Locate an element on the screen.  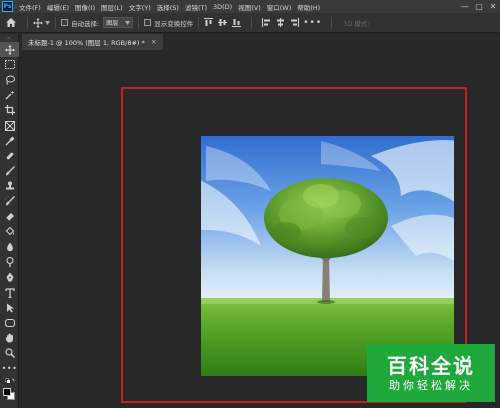
menu-view: 视图(V) is located at coordinates (249, 7).